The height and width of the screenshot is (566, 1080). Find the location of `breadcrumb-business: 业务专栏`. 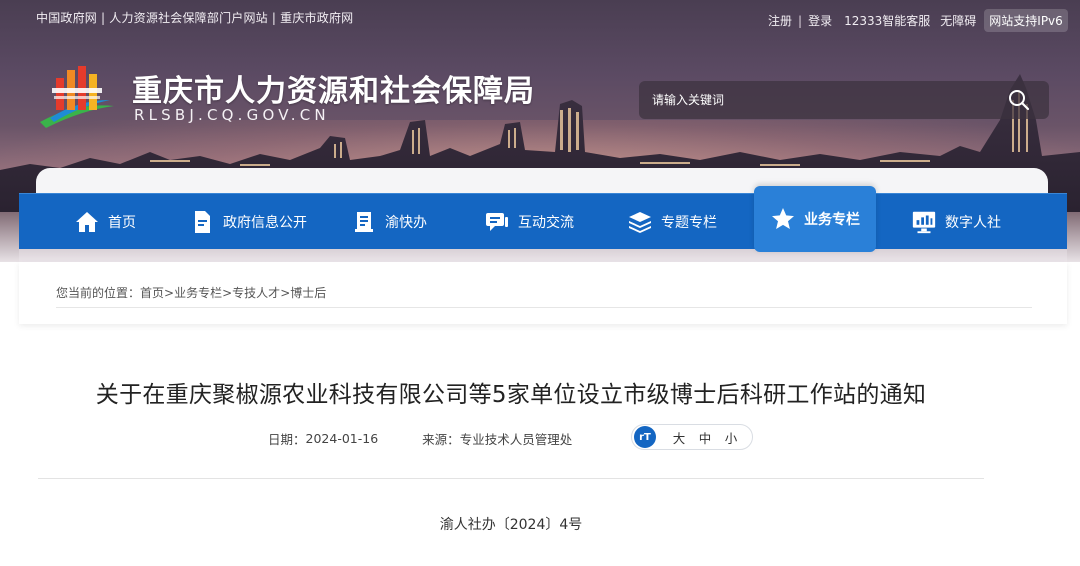

breadcrumb-business: 业务专栏 is located at coordinates (198, 293).